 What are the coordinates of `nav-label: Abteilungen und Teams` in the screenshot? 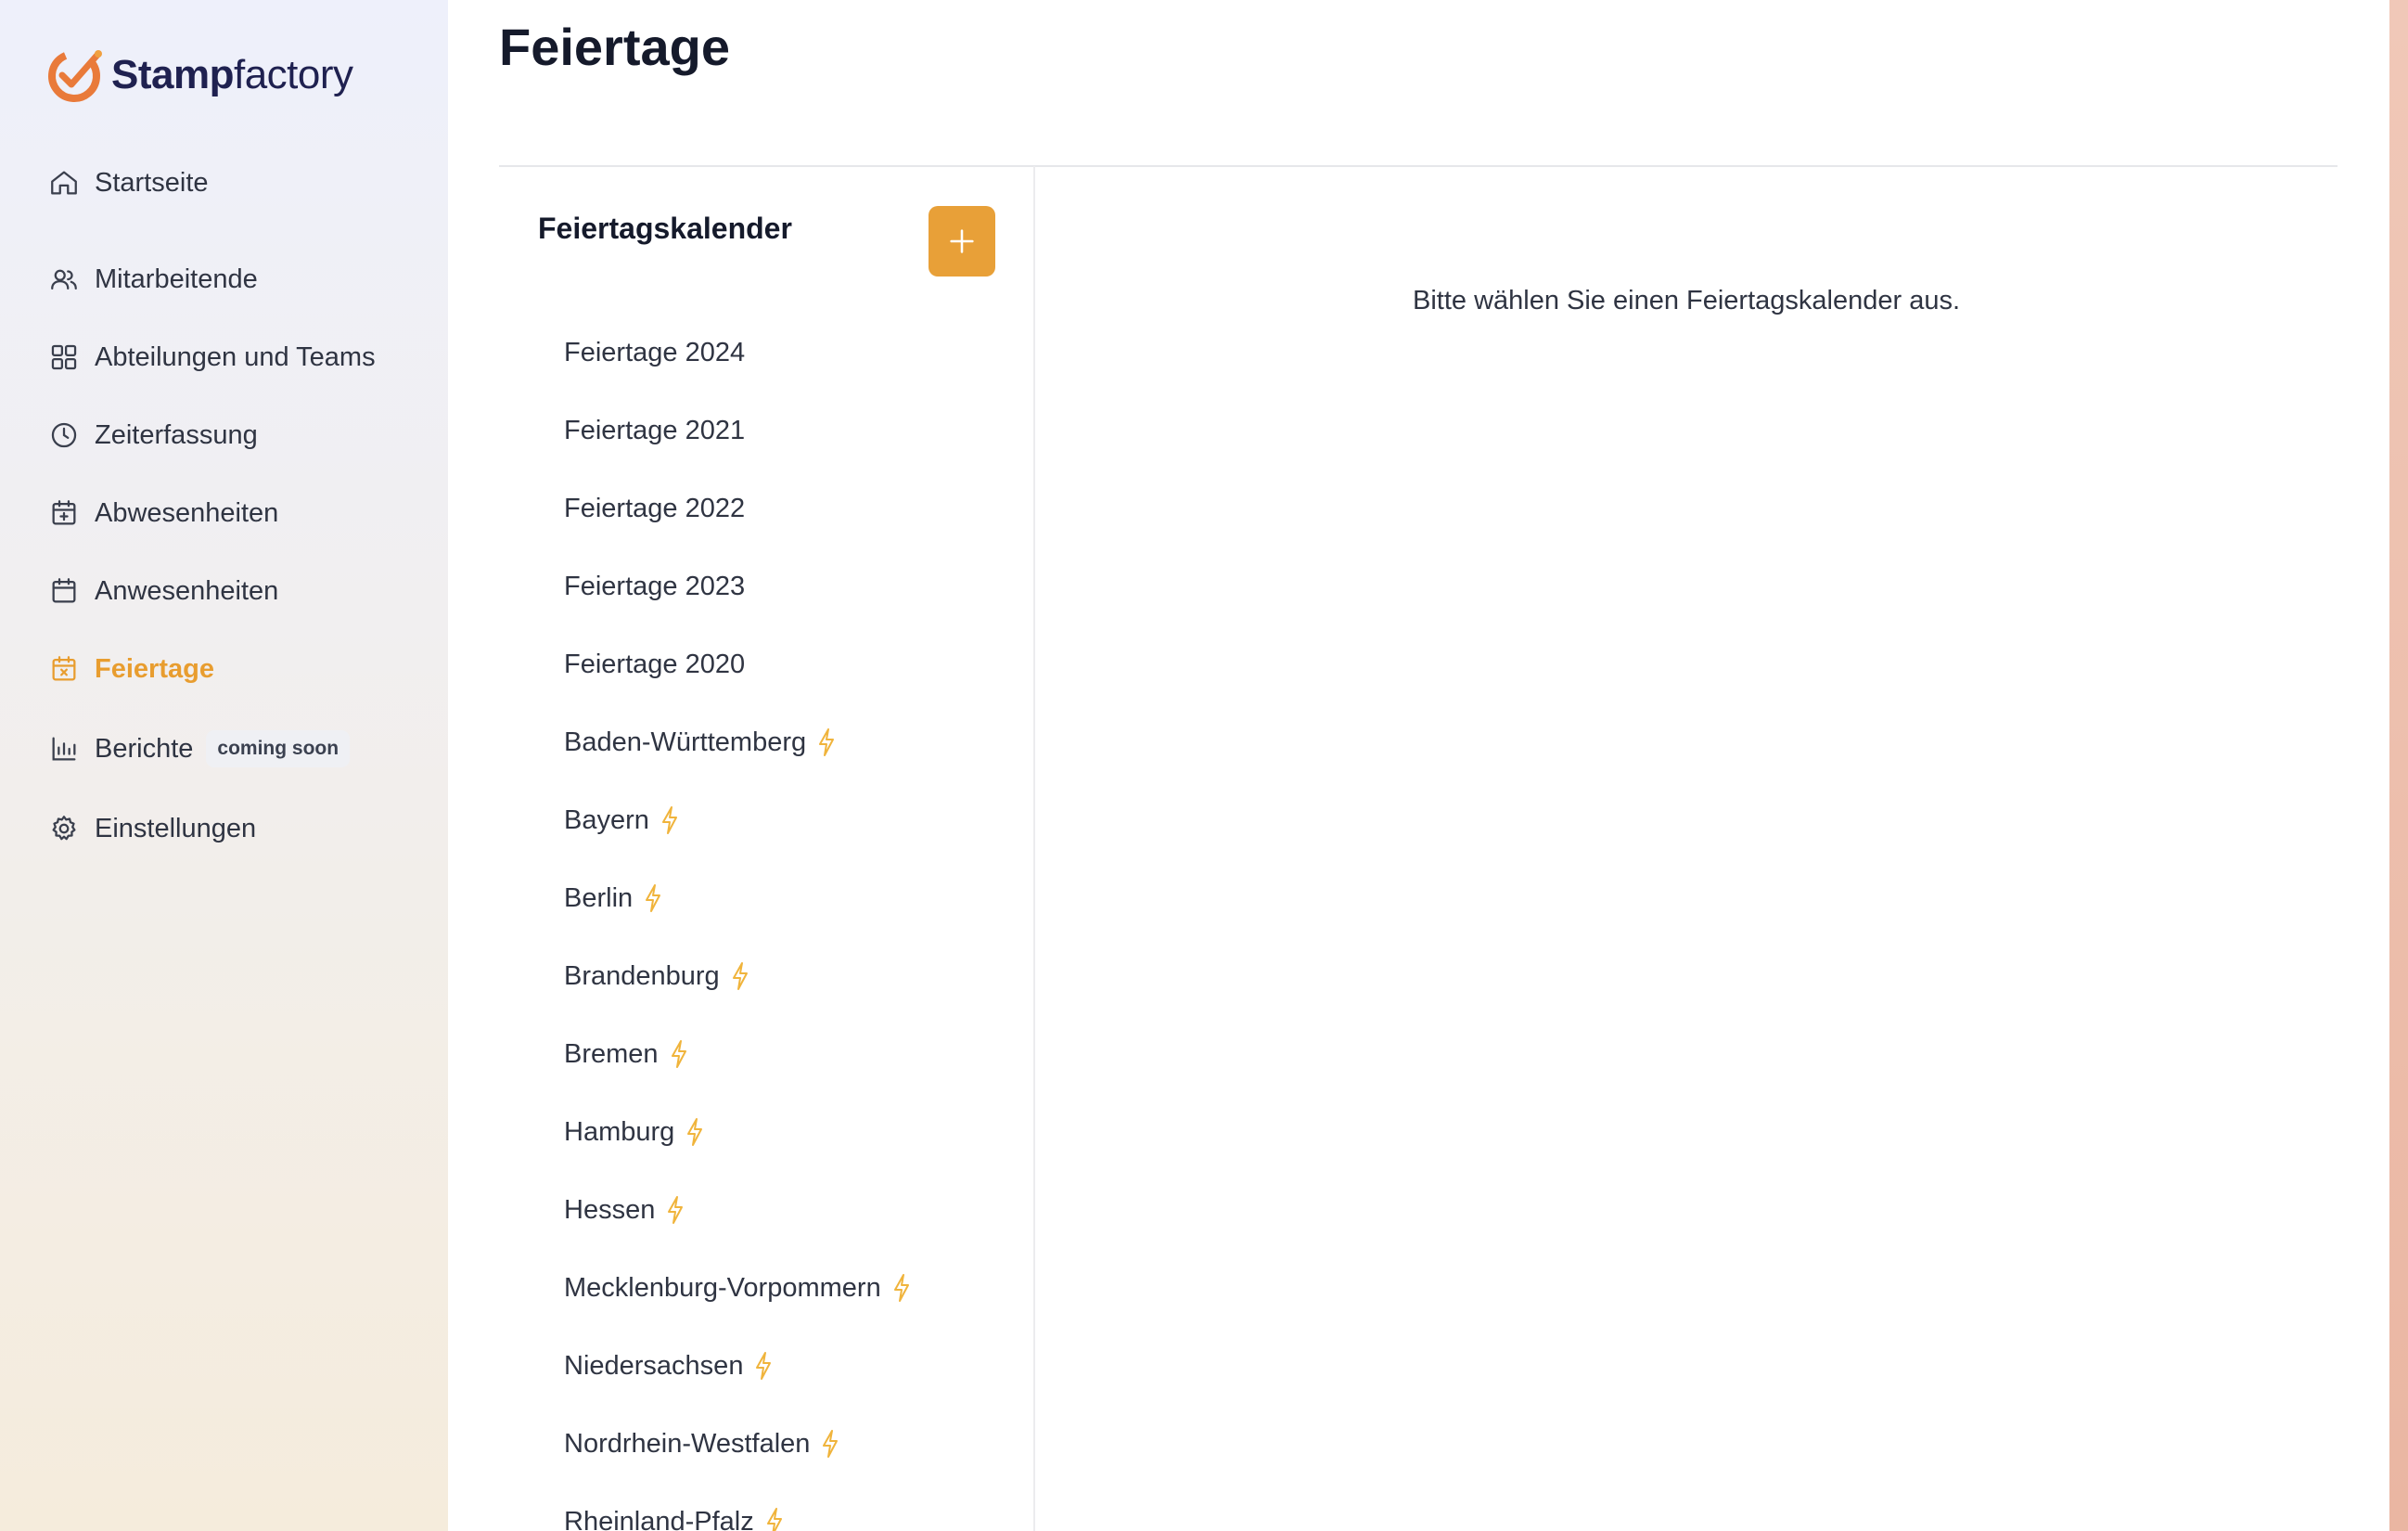 It's located at (235, 356).